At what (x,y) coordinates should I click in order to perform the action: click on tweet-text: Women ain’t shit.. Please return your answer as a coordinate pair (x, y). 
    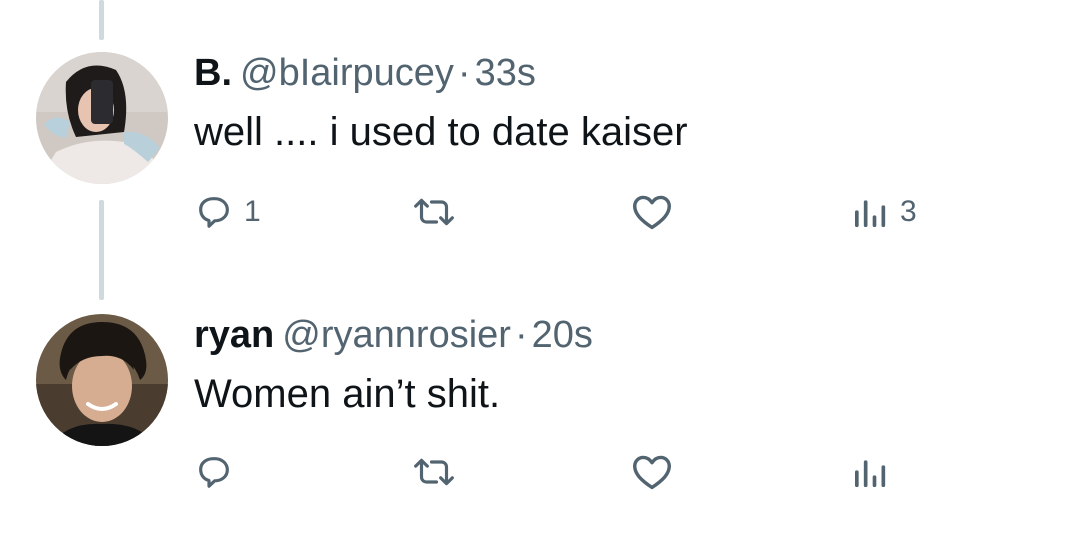
    Looking at the image, I should click on (347, 394).